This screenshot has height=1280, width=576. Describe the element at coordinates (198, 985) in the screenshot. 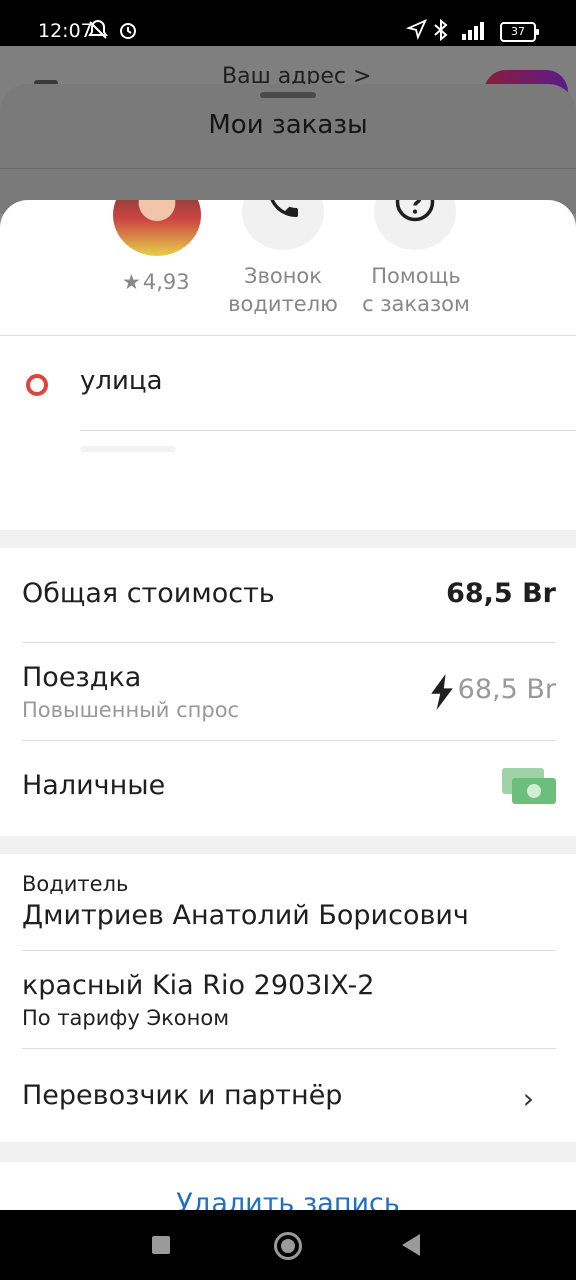

I see `car-info: красный Kia Rio 2903IX-2` at that location.